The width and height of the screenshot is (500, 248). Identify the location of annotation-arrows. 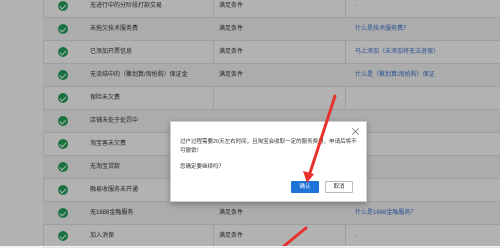
(309, 170).